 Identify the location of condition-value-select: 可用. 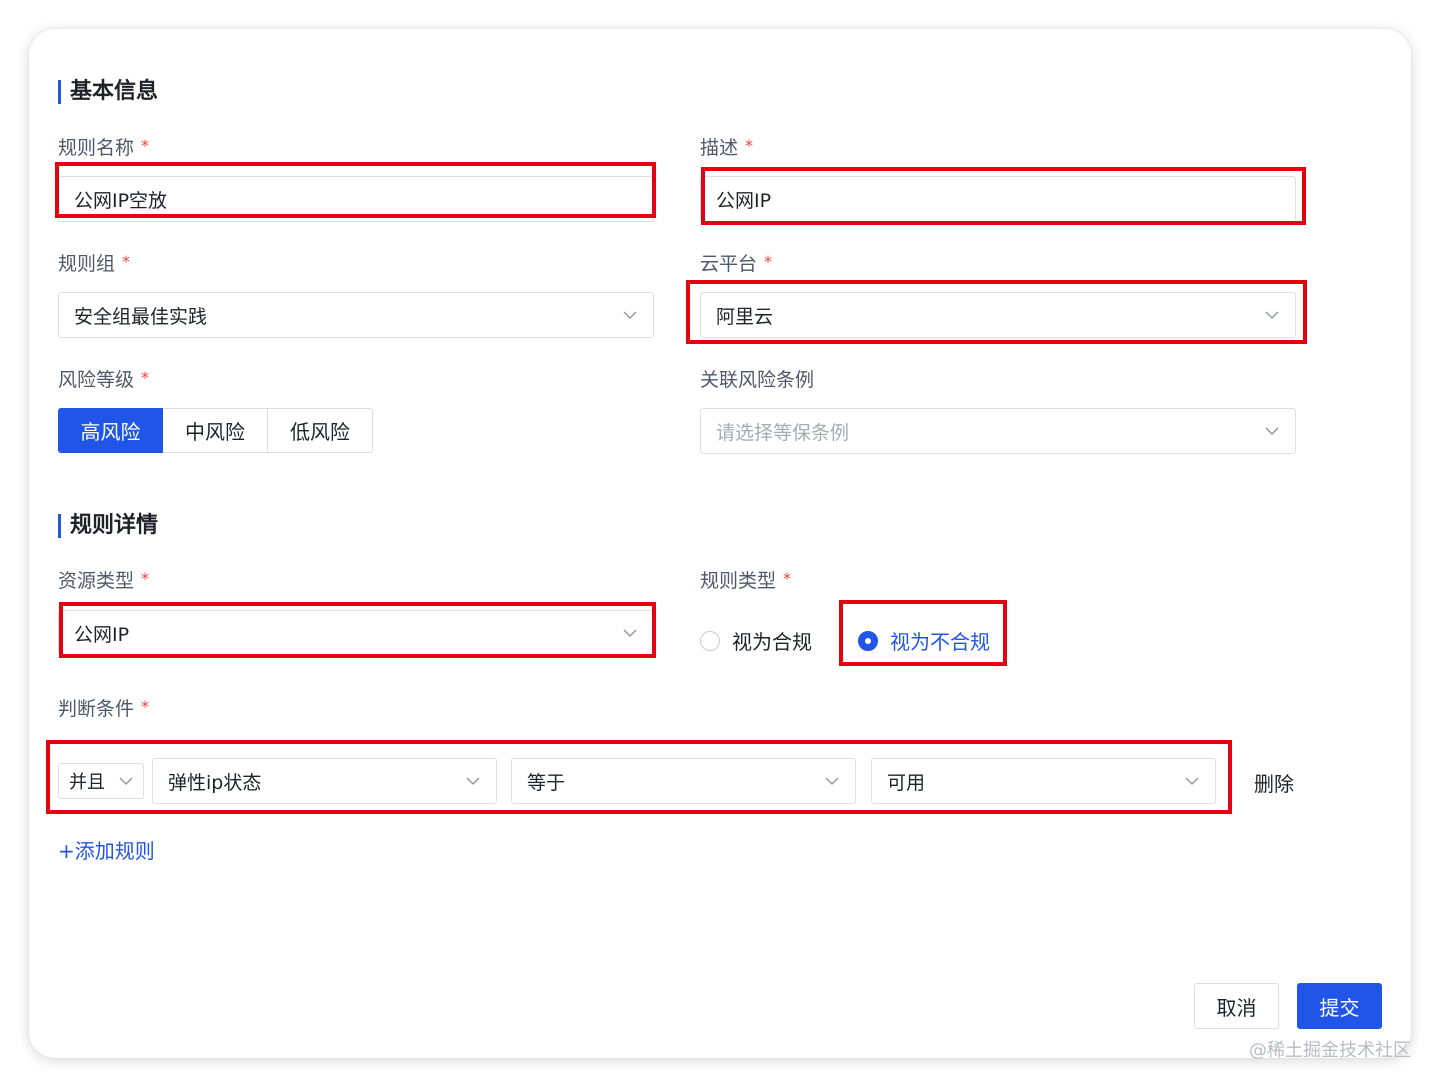
(1043, 781).